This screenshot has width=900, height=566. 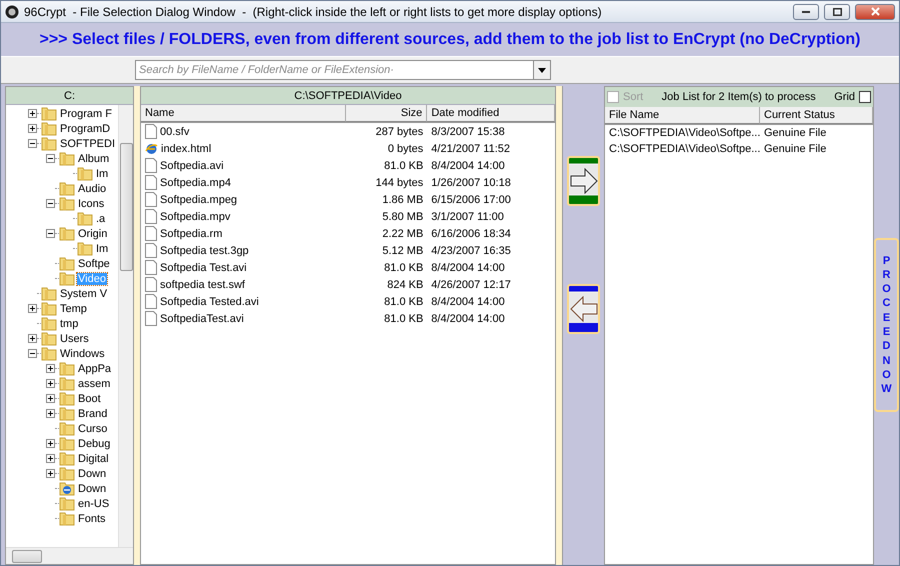 I want to click on folder-item: Audio, so click(x=92, y=188).